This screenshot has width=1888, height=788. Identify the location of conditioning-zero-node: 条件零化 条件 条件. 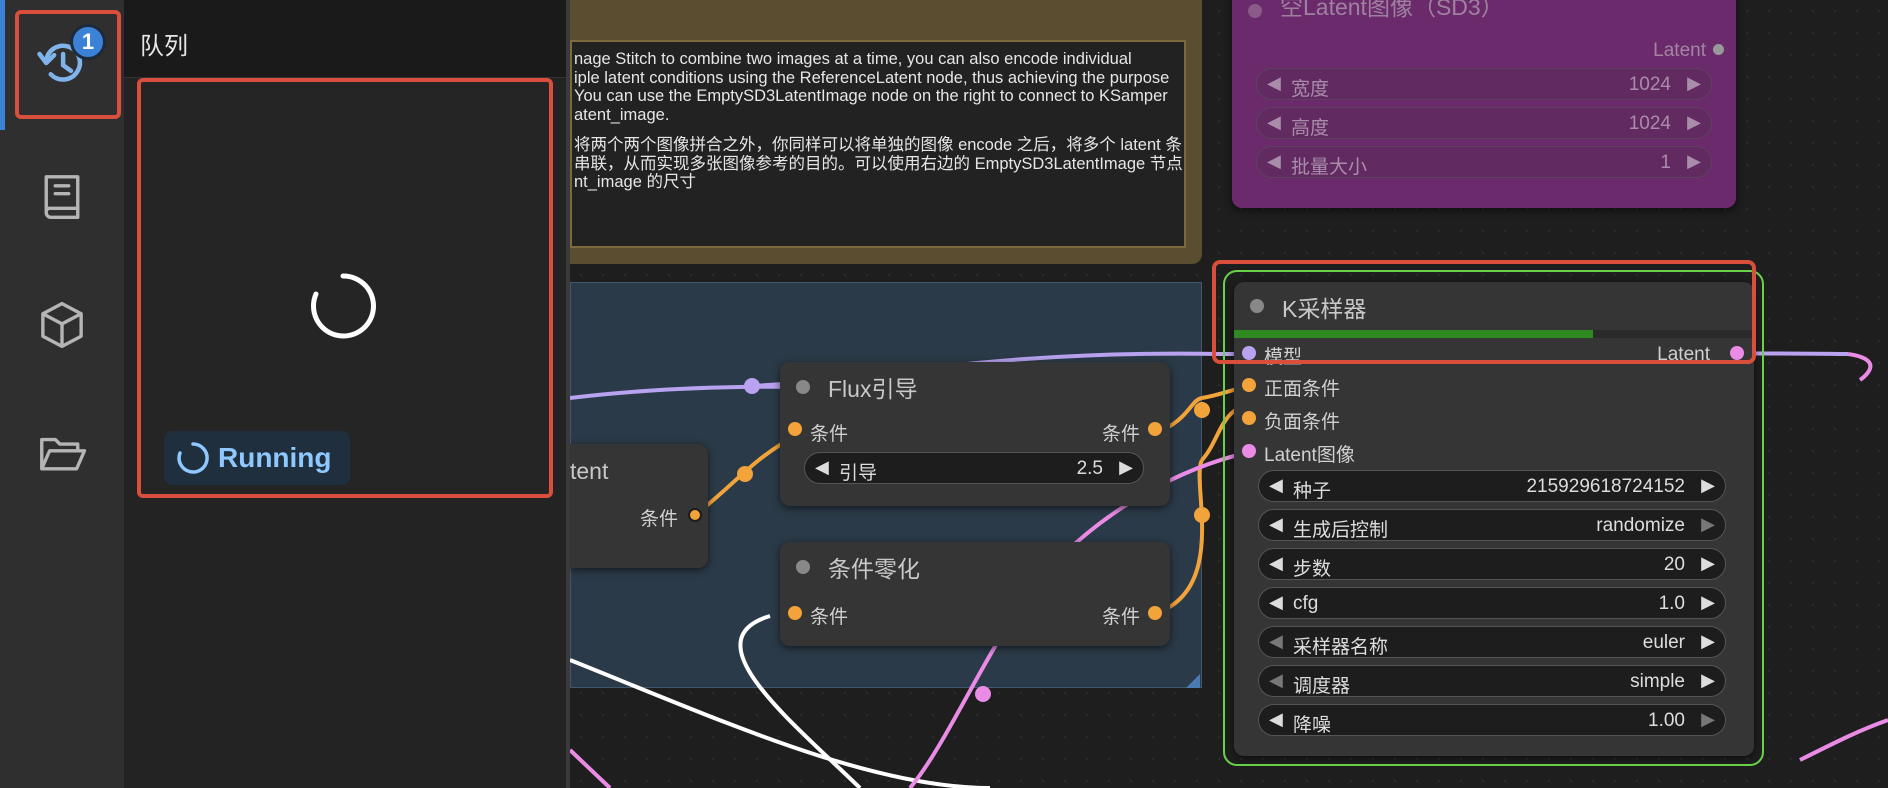
(975, 594).